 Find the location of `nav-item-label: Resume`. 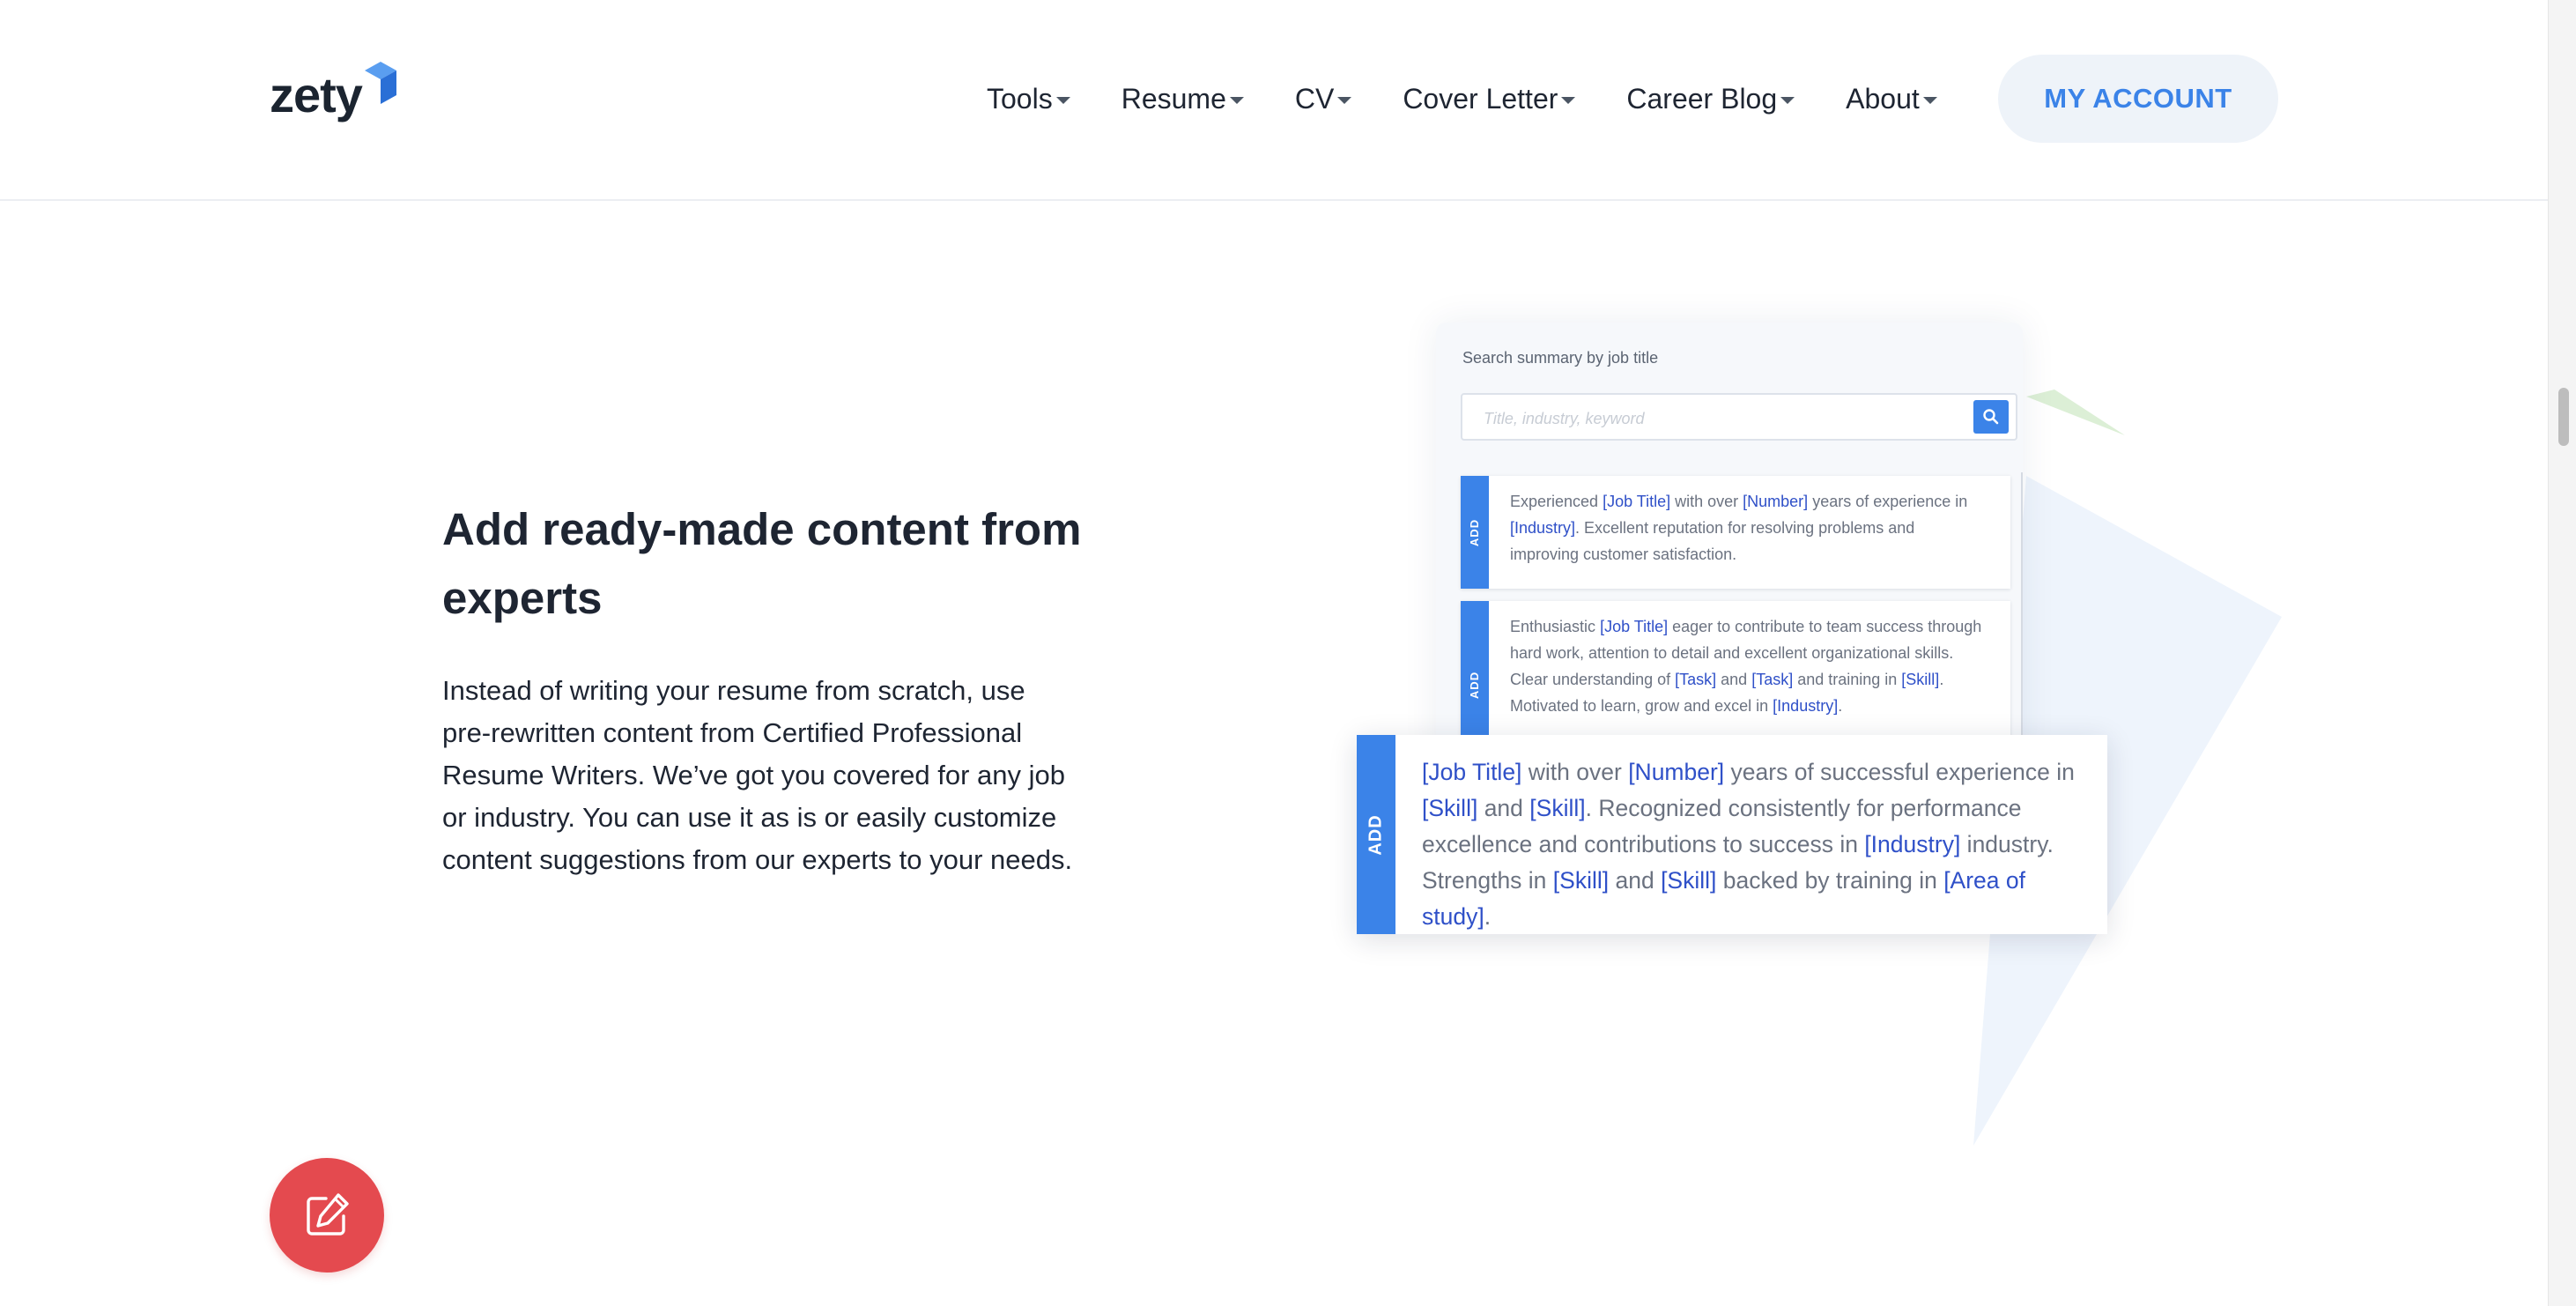

nav-item-label: Resume is located at coordinates (1174, 98).